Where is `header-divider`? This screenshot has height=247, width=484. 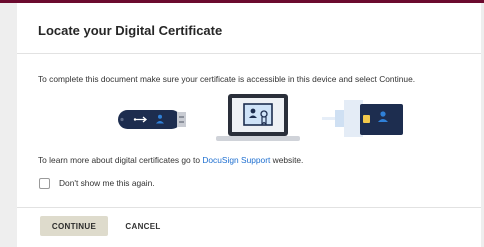
header-divider is located at coordinates (249, 53).